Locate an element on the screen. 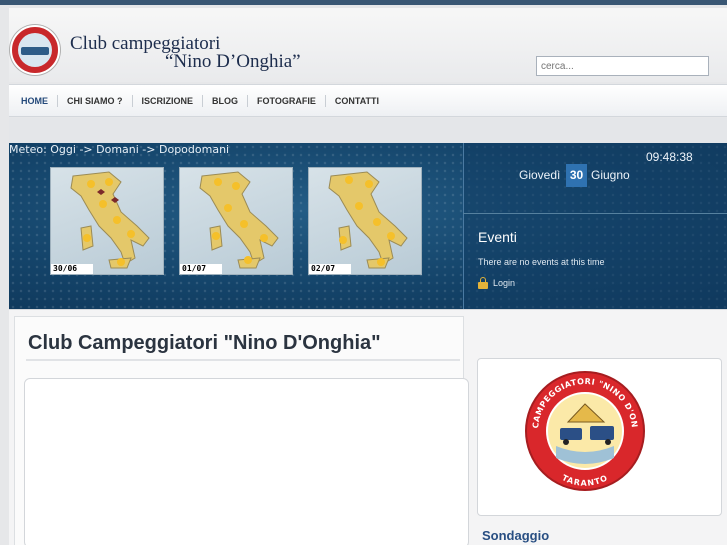 The height and width of the screenshot is (545, 727). meteo-label: Meteo: Oggi -> Domani -> Dopodomani is located at coordinates (119, 149).